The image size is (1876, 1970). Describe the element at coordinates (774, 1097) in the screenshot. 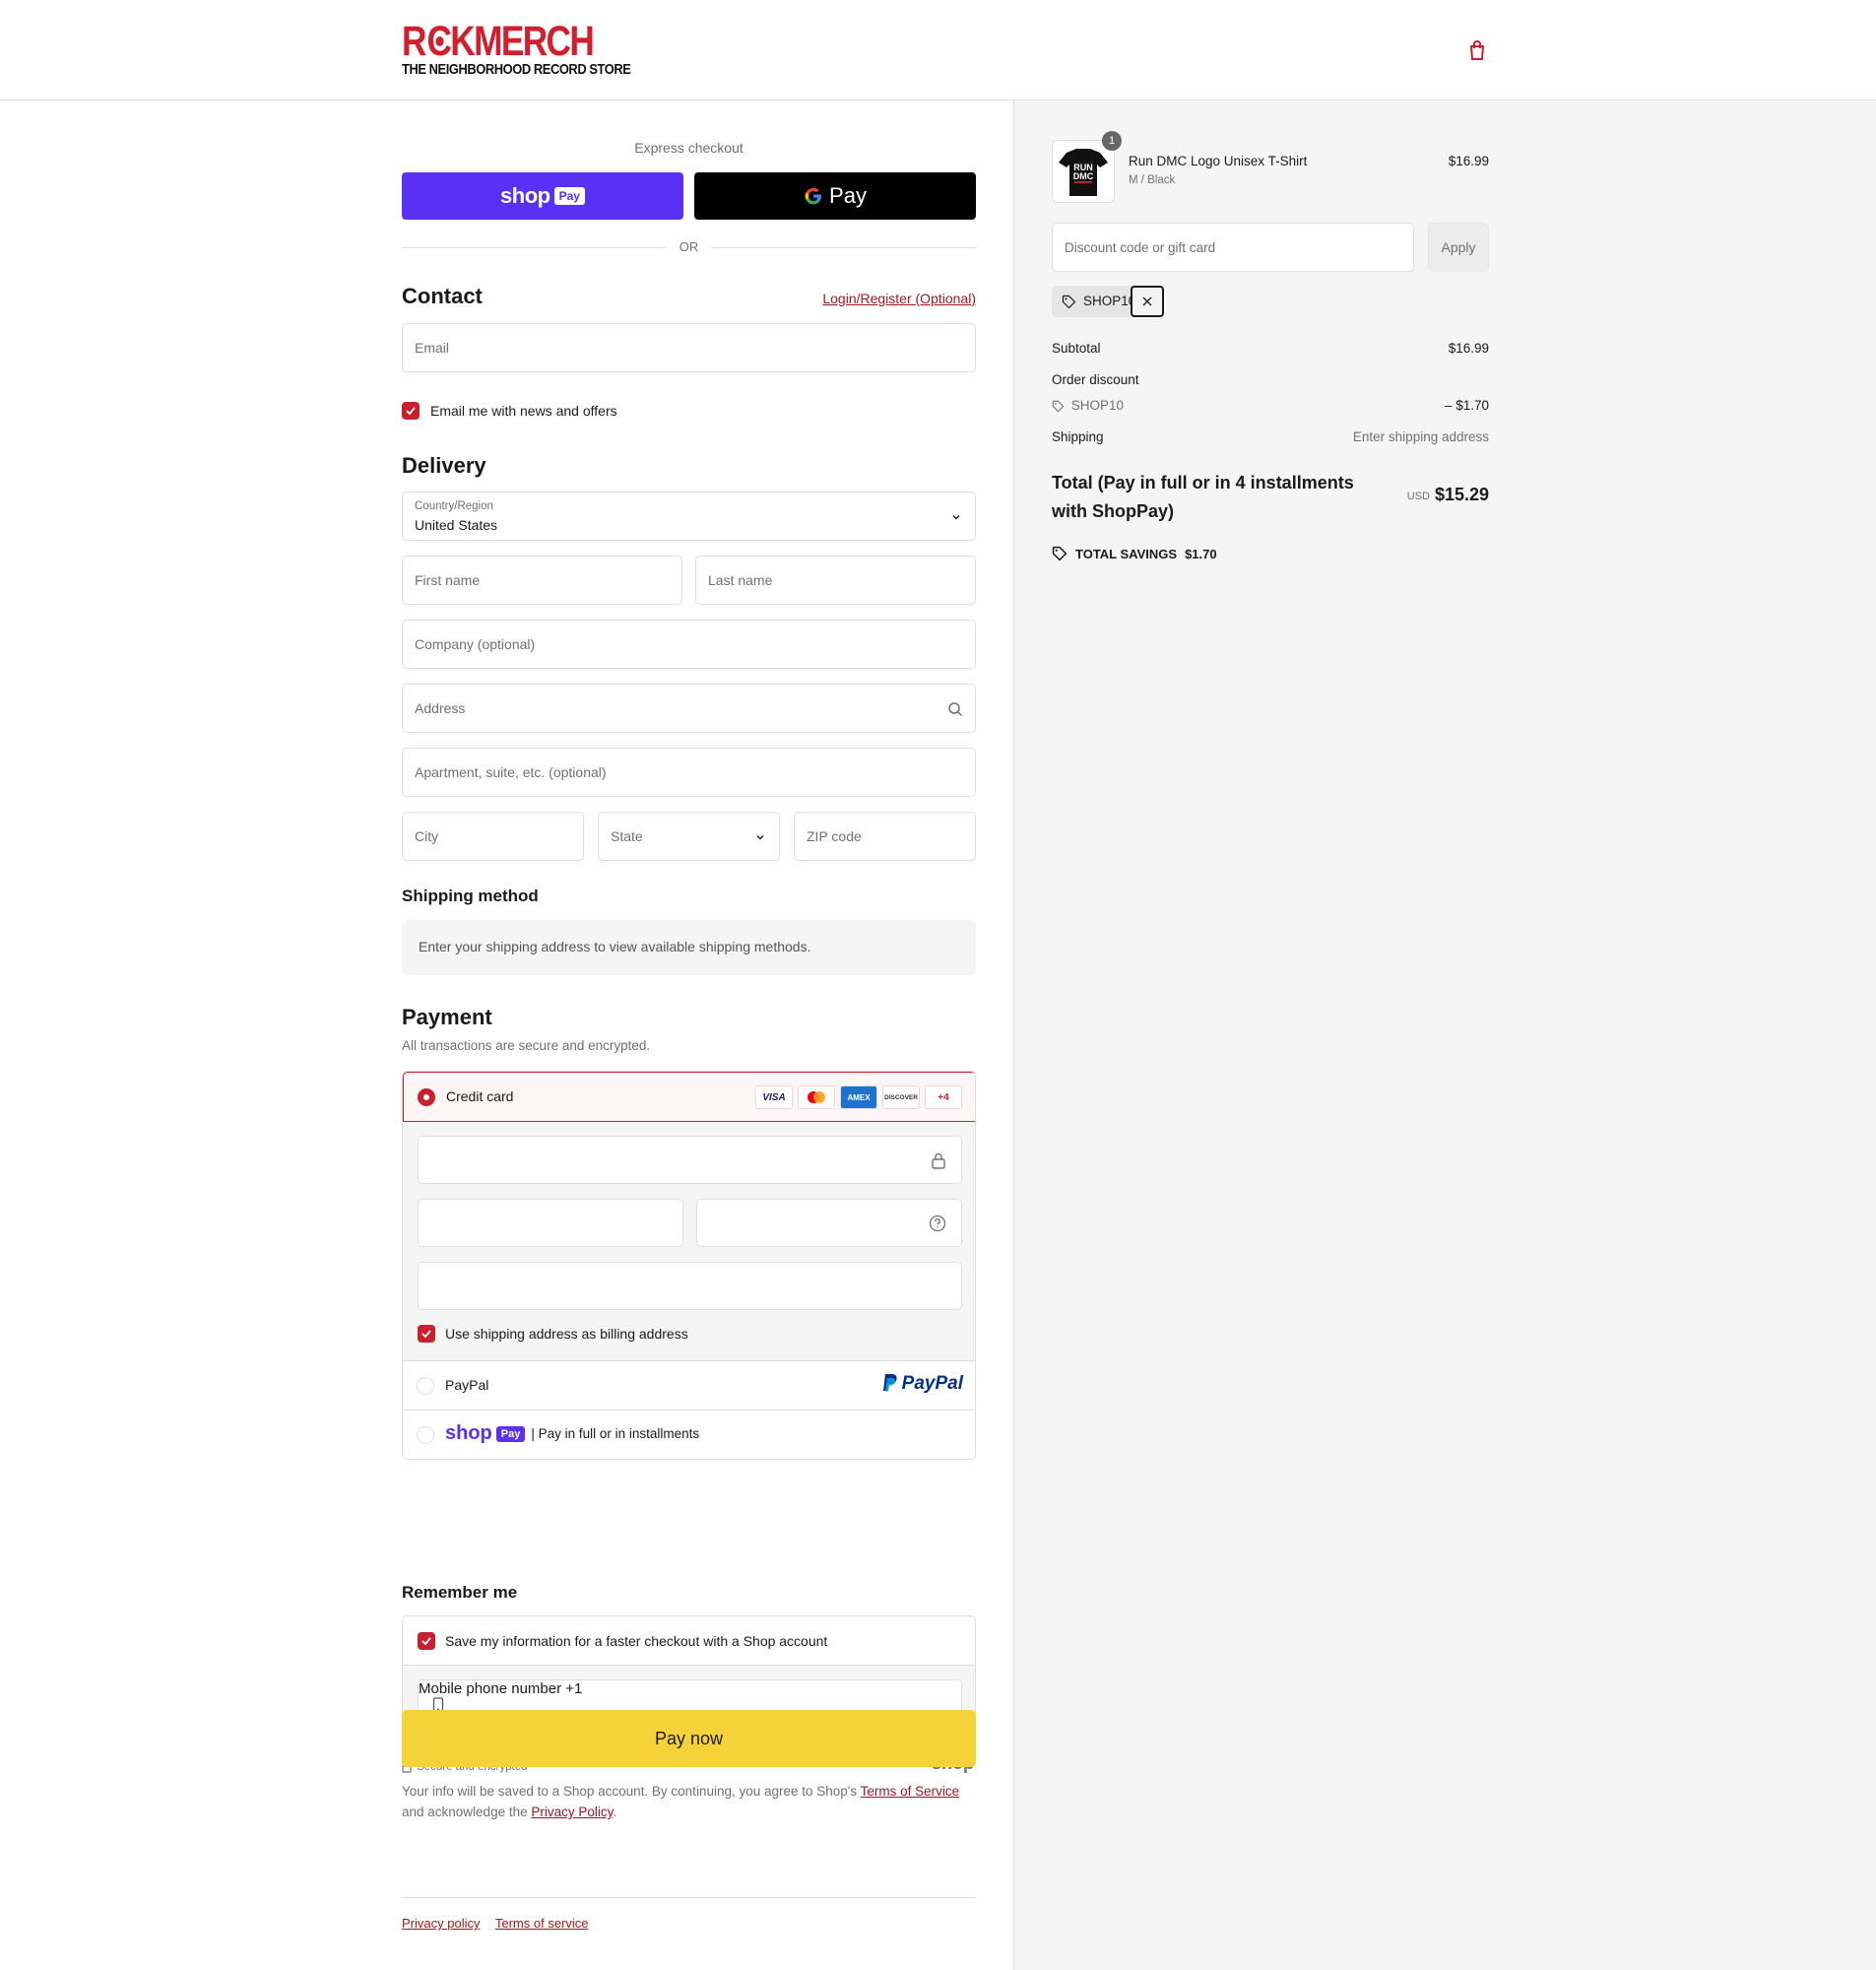

I see `visa-icon: VISA` at that location.